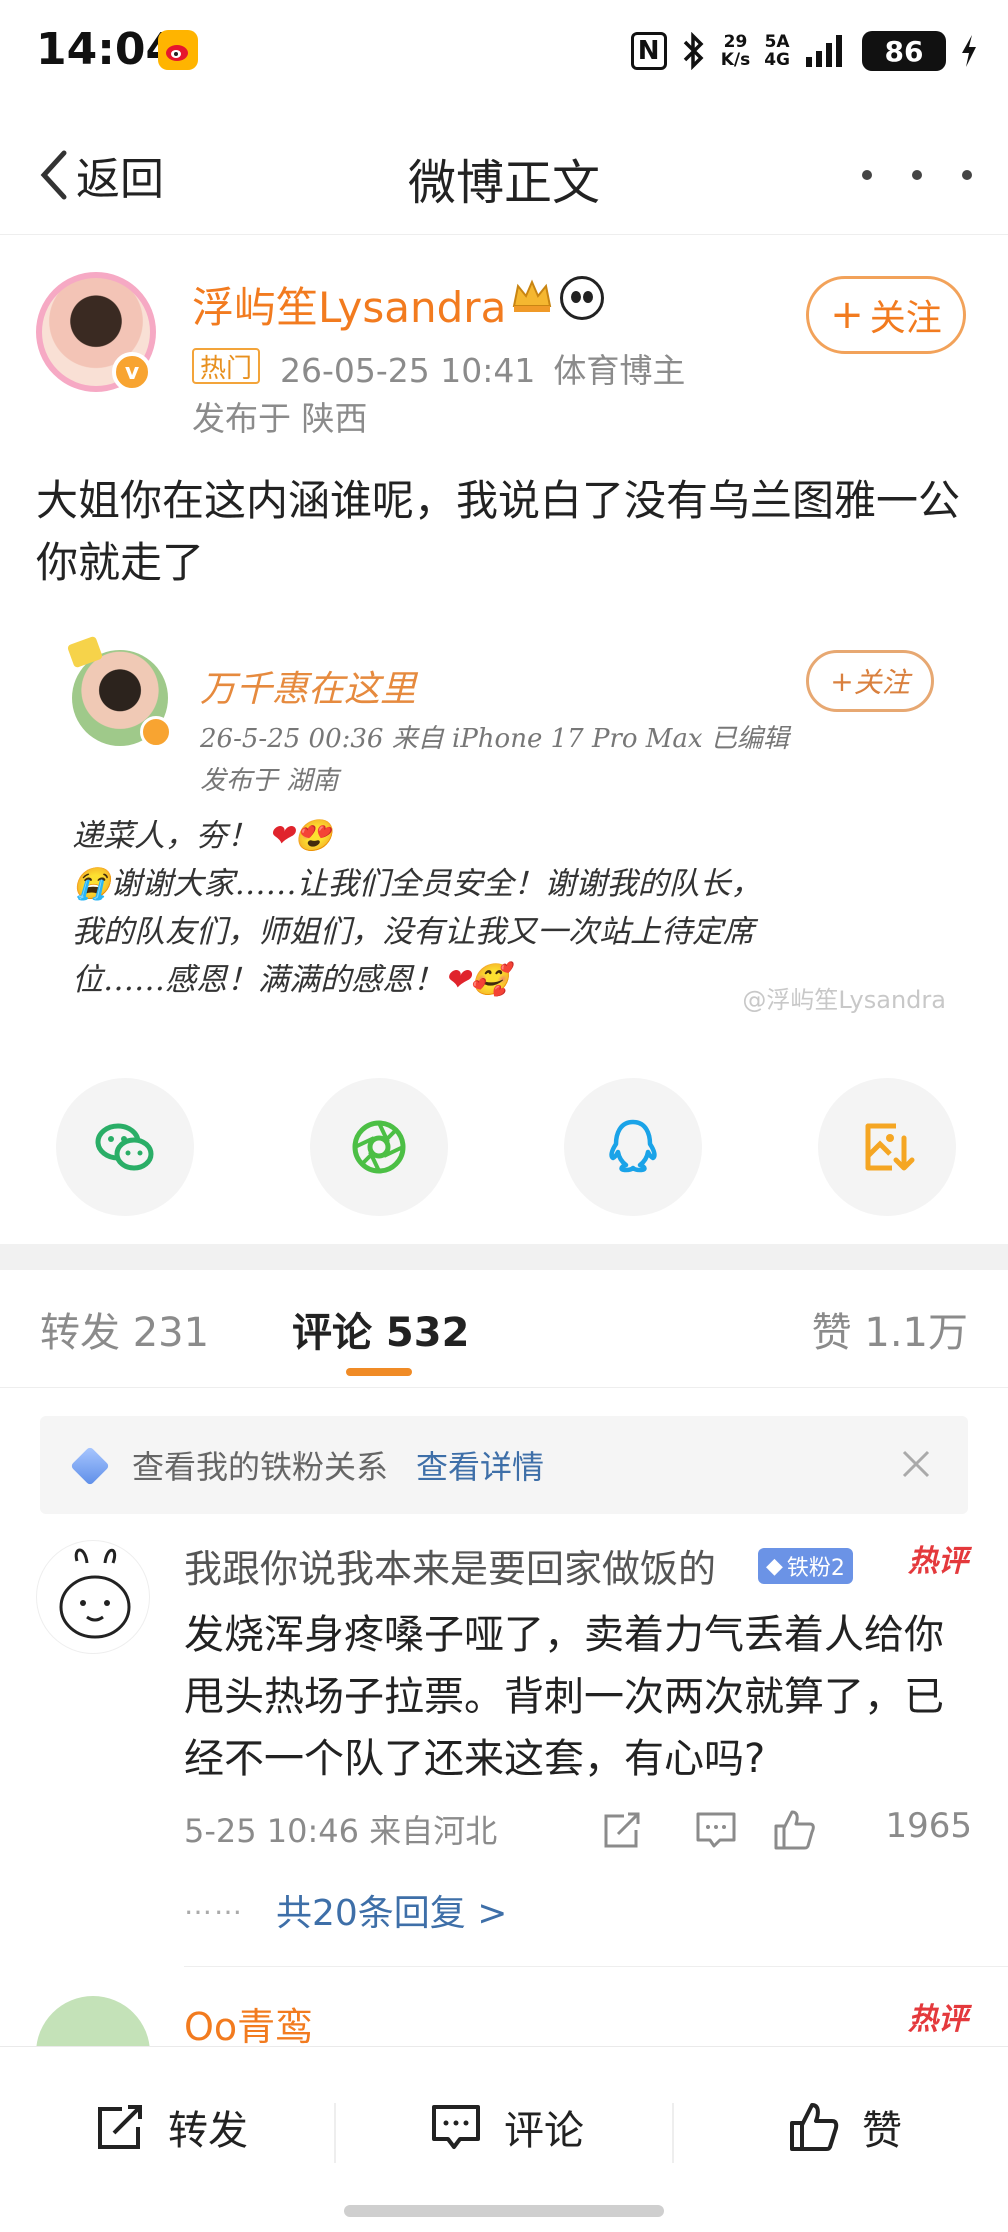 The height and width of the screenshot is (2232, 1008). I want to click on commenter-name: 我跟你说我本来是要回家做饭的, so click(450, 1565).